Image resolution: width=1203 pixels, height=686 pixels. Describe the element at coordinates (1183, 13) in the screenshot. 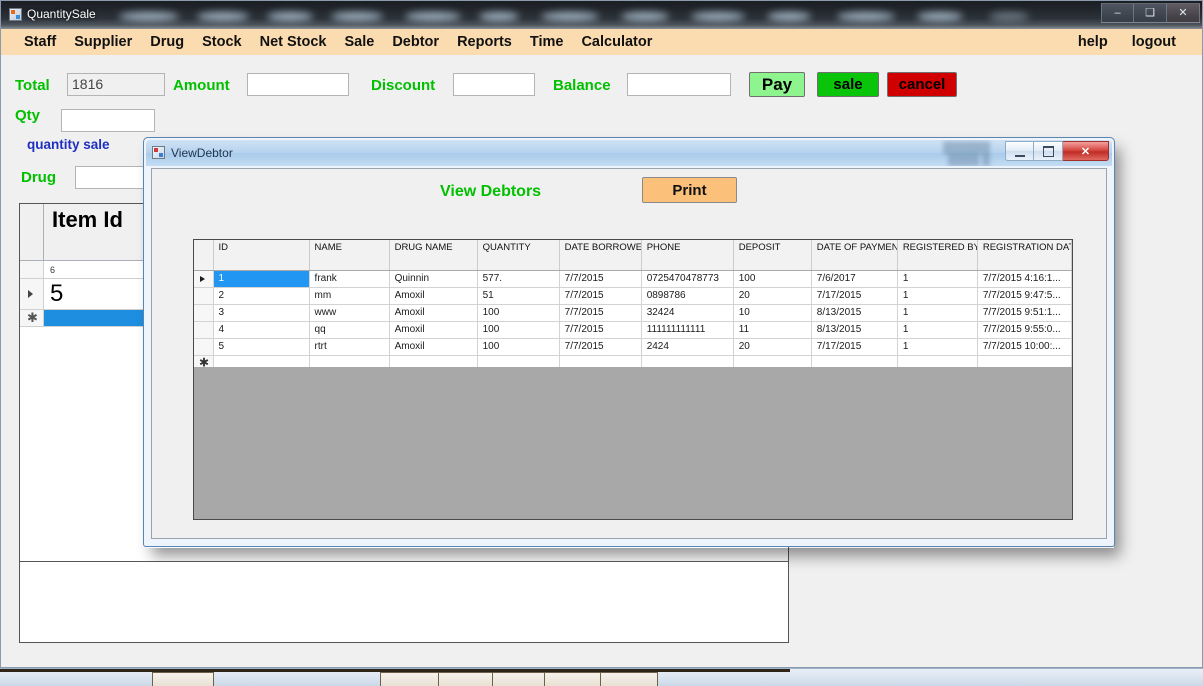

I see `close-button: ✕` at that location.